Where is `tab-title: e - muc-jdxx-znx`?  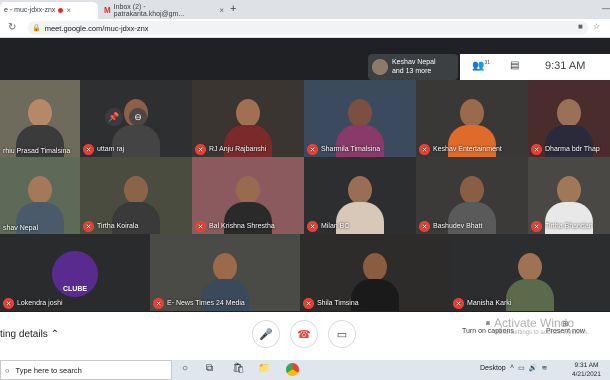 tab-title: e - muc-jdxx-znx is located at coordinates (30, 10).